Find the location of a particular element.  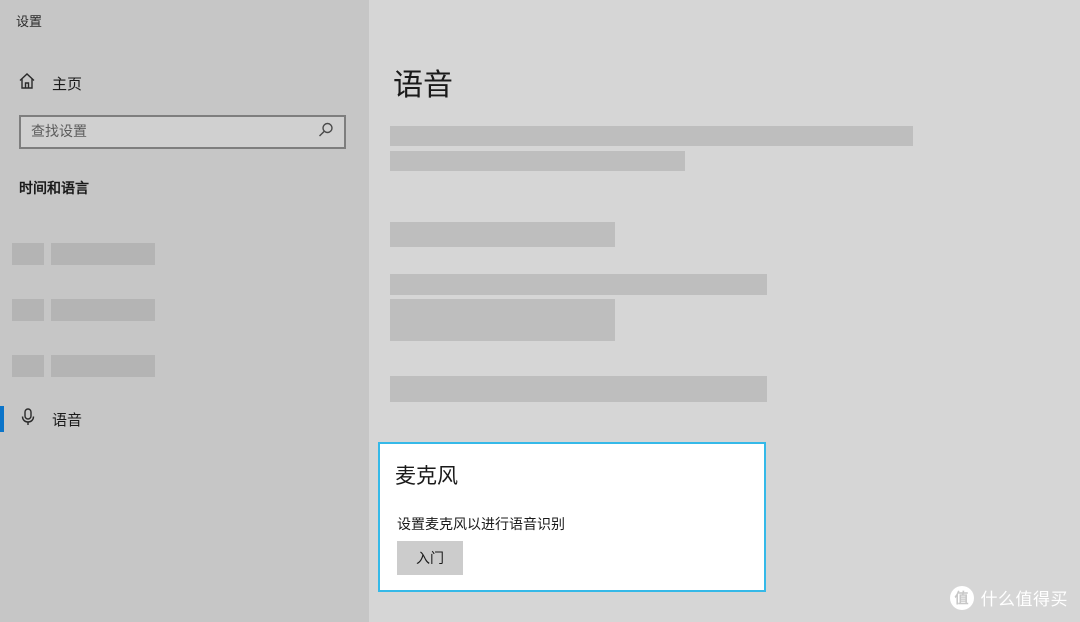

microphone-card: 麦克风 设置麦克风以进行语音识别 入门 is located at coordinates (572, 517).